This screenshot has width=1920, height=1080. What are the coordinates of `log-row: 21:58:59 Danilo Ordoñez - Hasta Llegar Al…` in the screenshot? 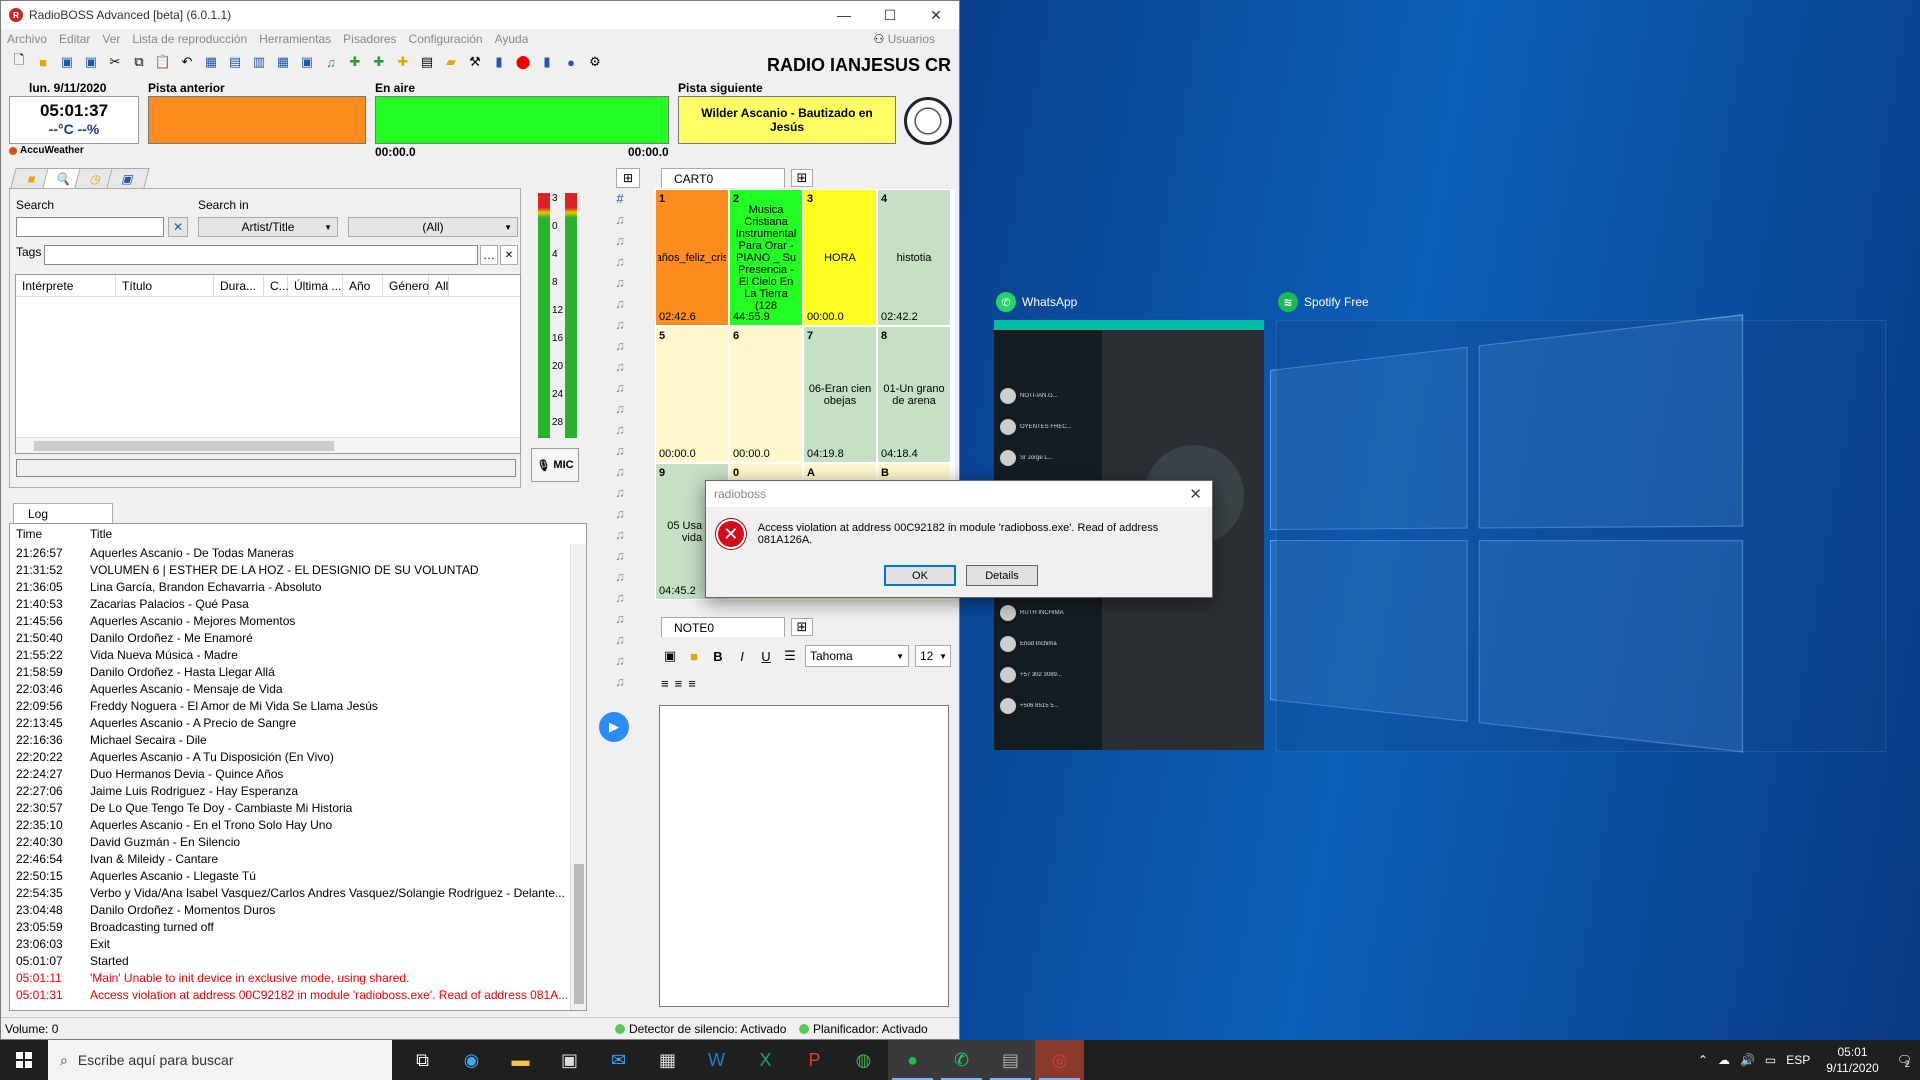 It's located at (298, 671).